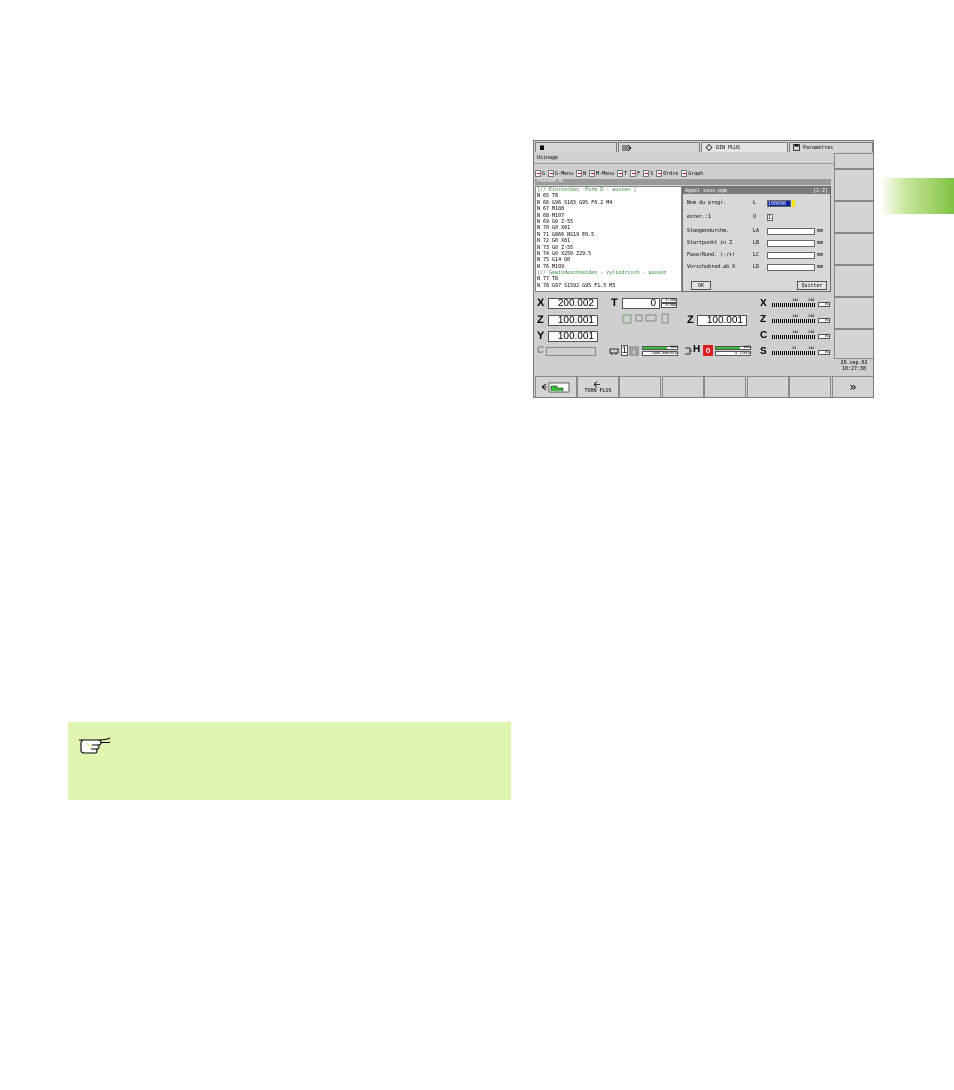  I want to click on program-icon, so click(709, 147).